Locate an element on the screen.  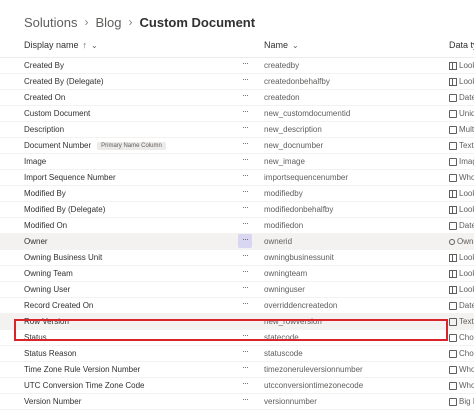
display-name-text: Description is located at coordinates (44, 129).